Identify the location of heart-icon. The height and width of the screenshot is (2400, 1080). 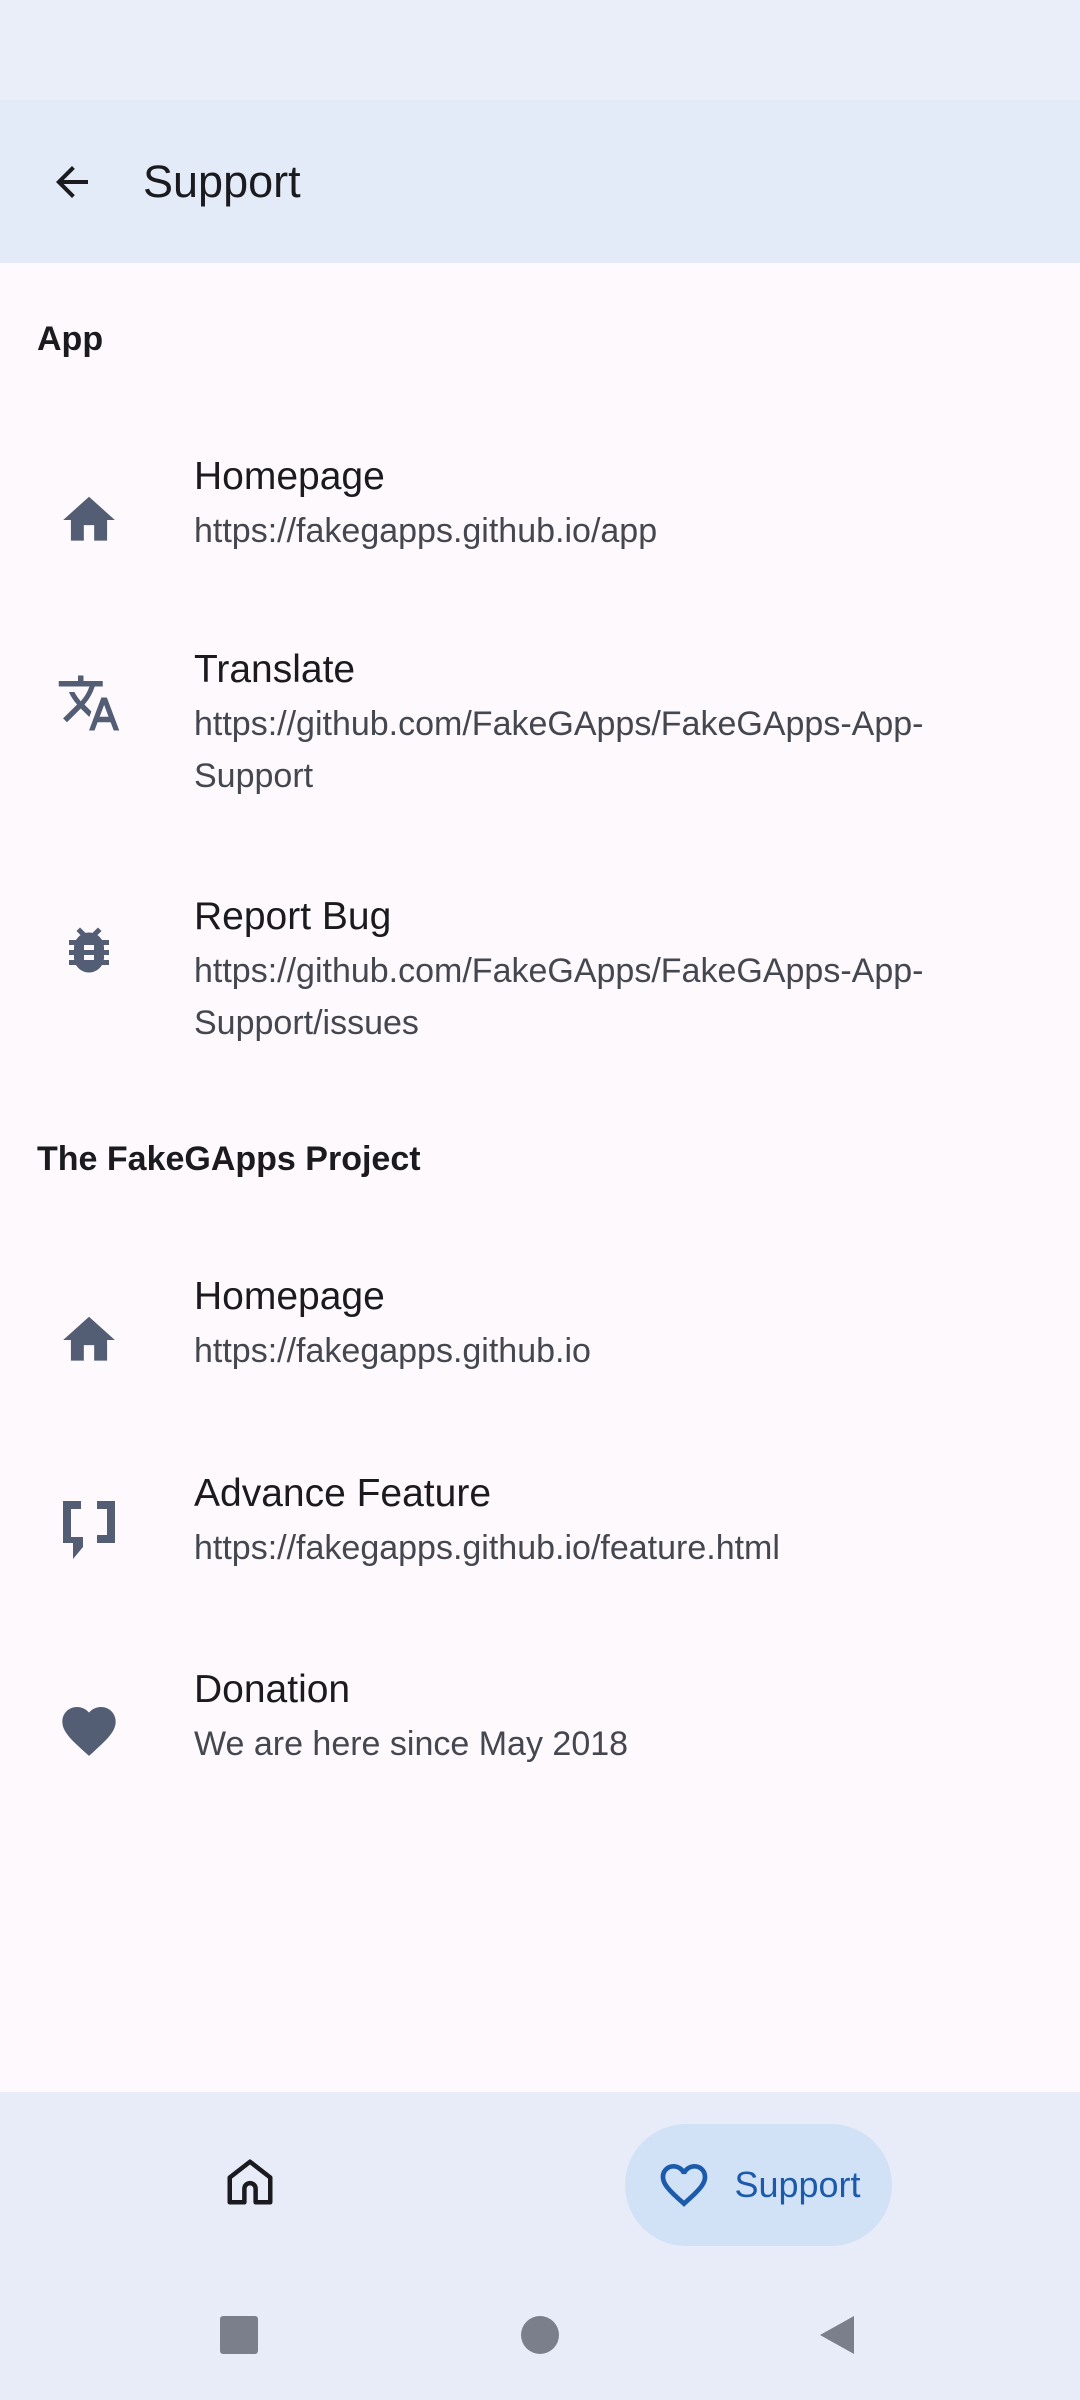
(89, 1731).